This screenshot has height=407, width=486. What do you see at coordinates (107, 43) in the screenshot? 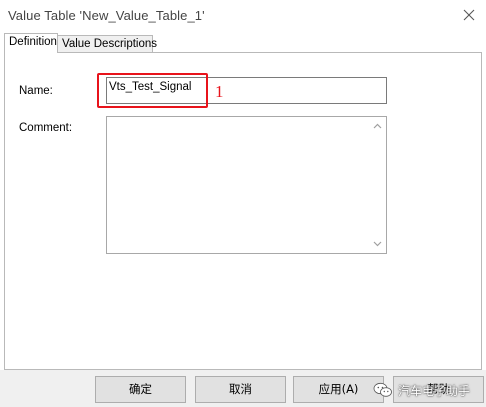
I see `tab-value-descriptions: Value Descriptions` at bounding box center [107, 43].